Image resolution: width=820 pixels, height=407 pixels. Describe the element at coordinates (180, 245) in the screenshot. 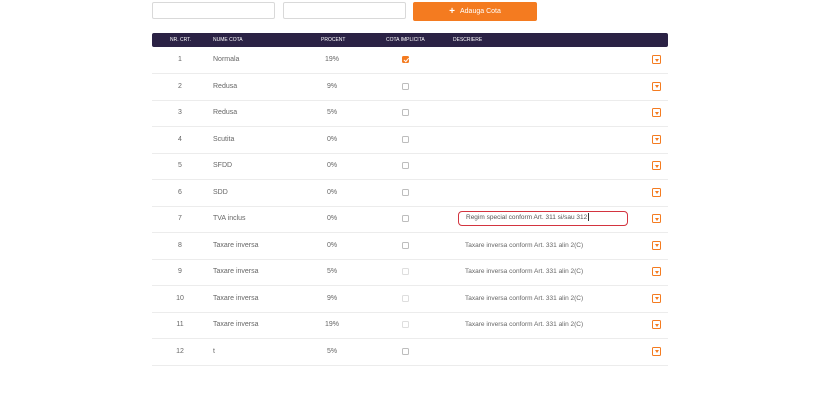

I see `cell-nr: 8` at that location.